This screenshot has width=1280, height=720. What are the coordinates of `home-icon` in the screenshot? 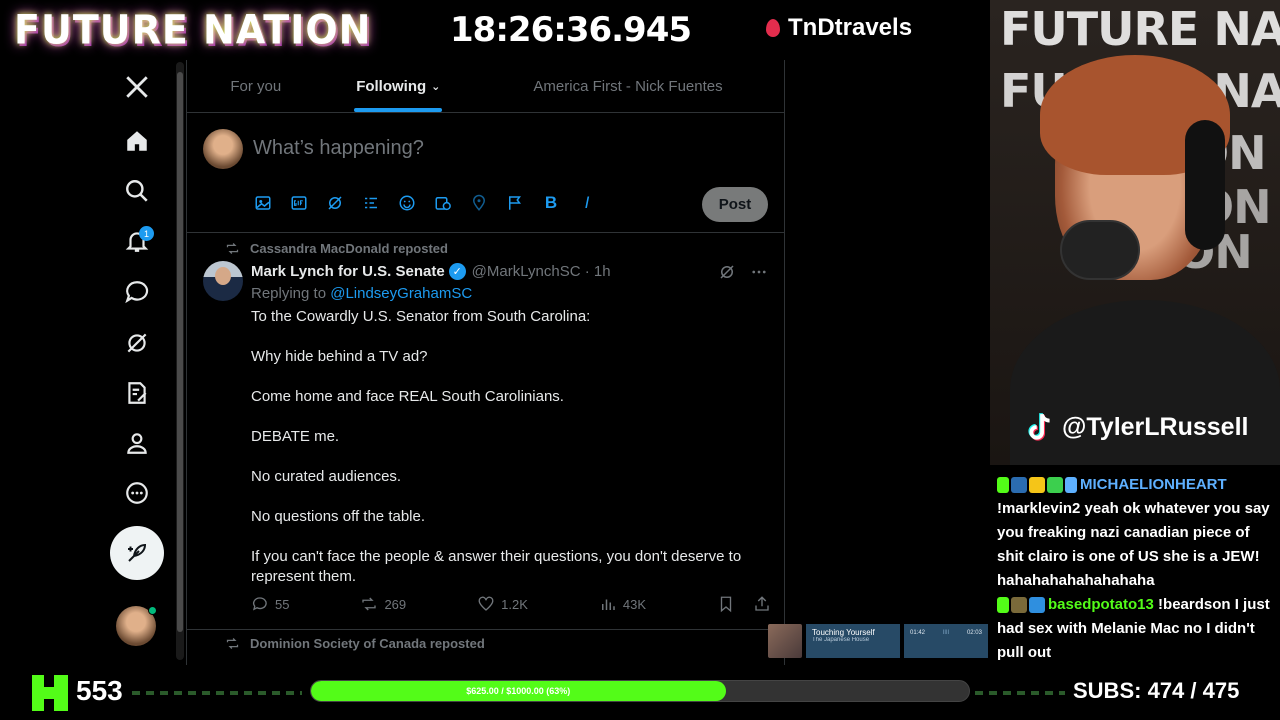 It's located at (137, 141).